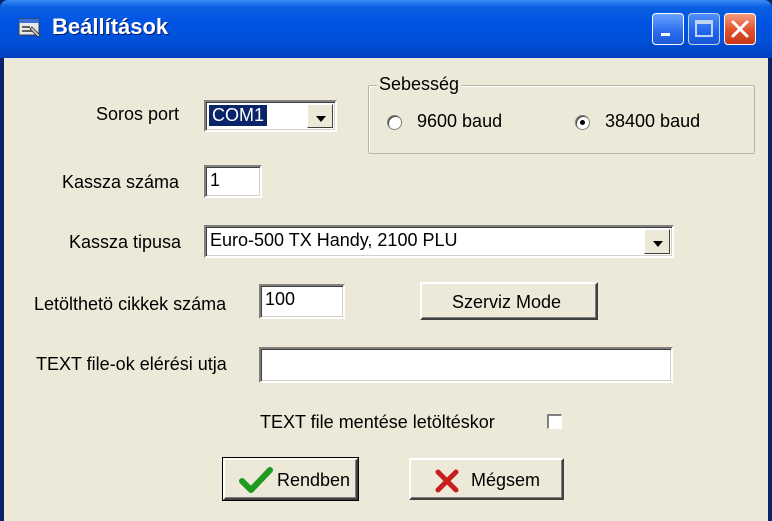  Describe the element at coordinates (447, 481) in the screenshot. I see `cross-icon` at that location.